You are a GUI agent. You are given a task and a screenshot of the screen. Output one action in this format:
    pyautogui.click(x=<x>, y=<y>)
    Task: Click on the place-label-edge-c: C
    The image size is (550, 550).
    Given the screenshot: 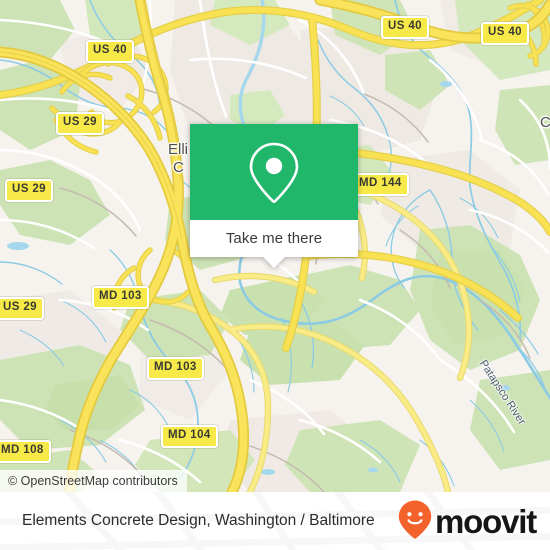 What is the action you would take?
    pyautogui.click(x=545, y=122)
    